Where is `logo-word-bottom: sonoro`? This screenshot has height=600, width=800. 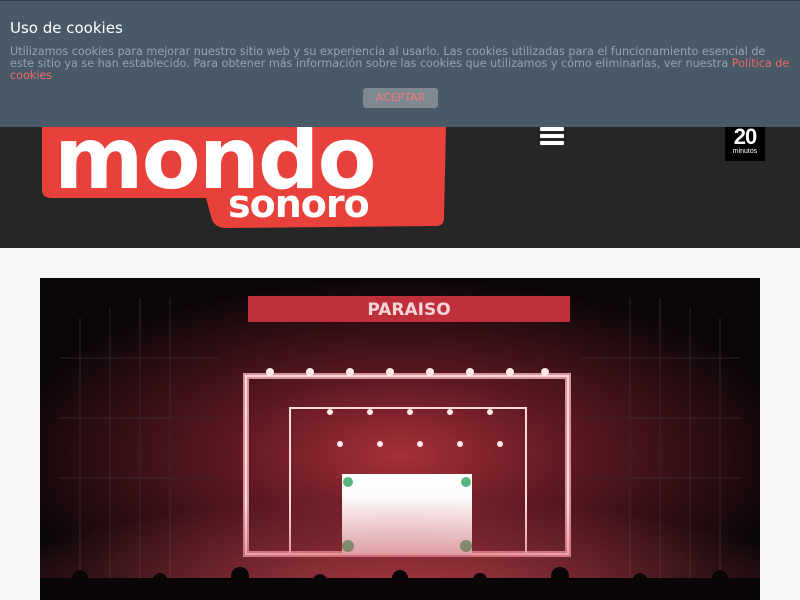 logo-word-bottom: sonoro is located at coordinates (298, 204).